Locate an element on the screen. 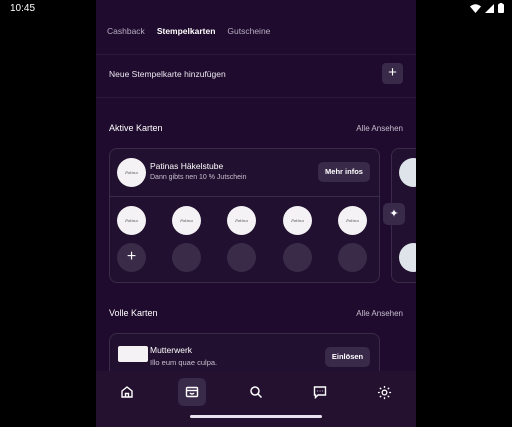  home-indicator is located at coordinates (256, 416).